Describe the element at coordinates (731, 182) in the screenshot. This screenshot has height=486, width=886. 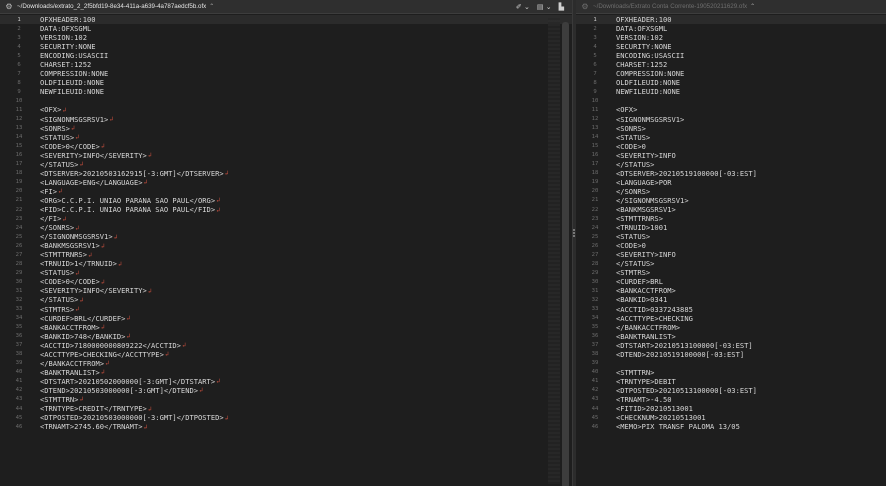
I see `code-line: 19 <LANGUAGE>POR` at that location.